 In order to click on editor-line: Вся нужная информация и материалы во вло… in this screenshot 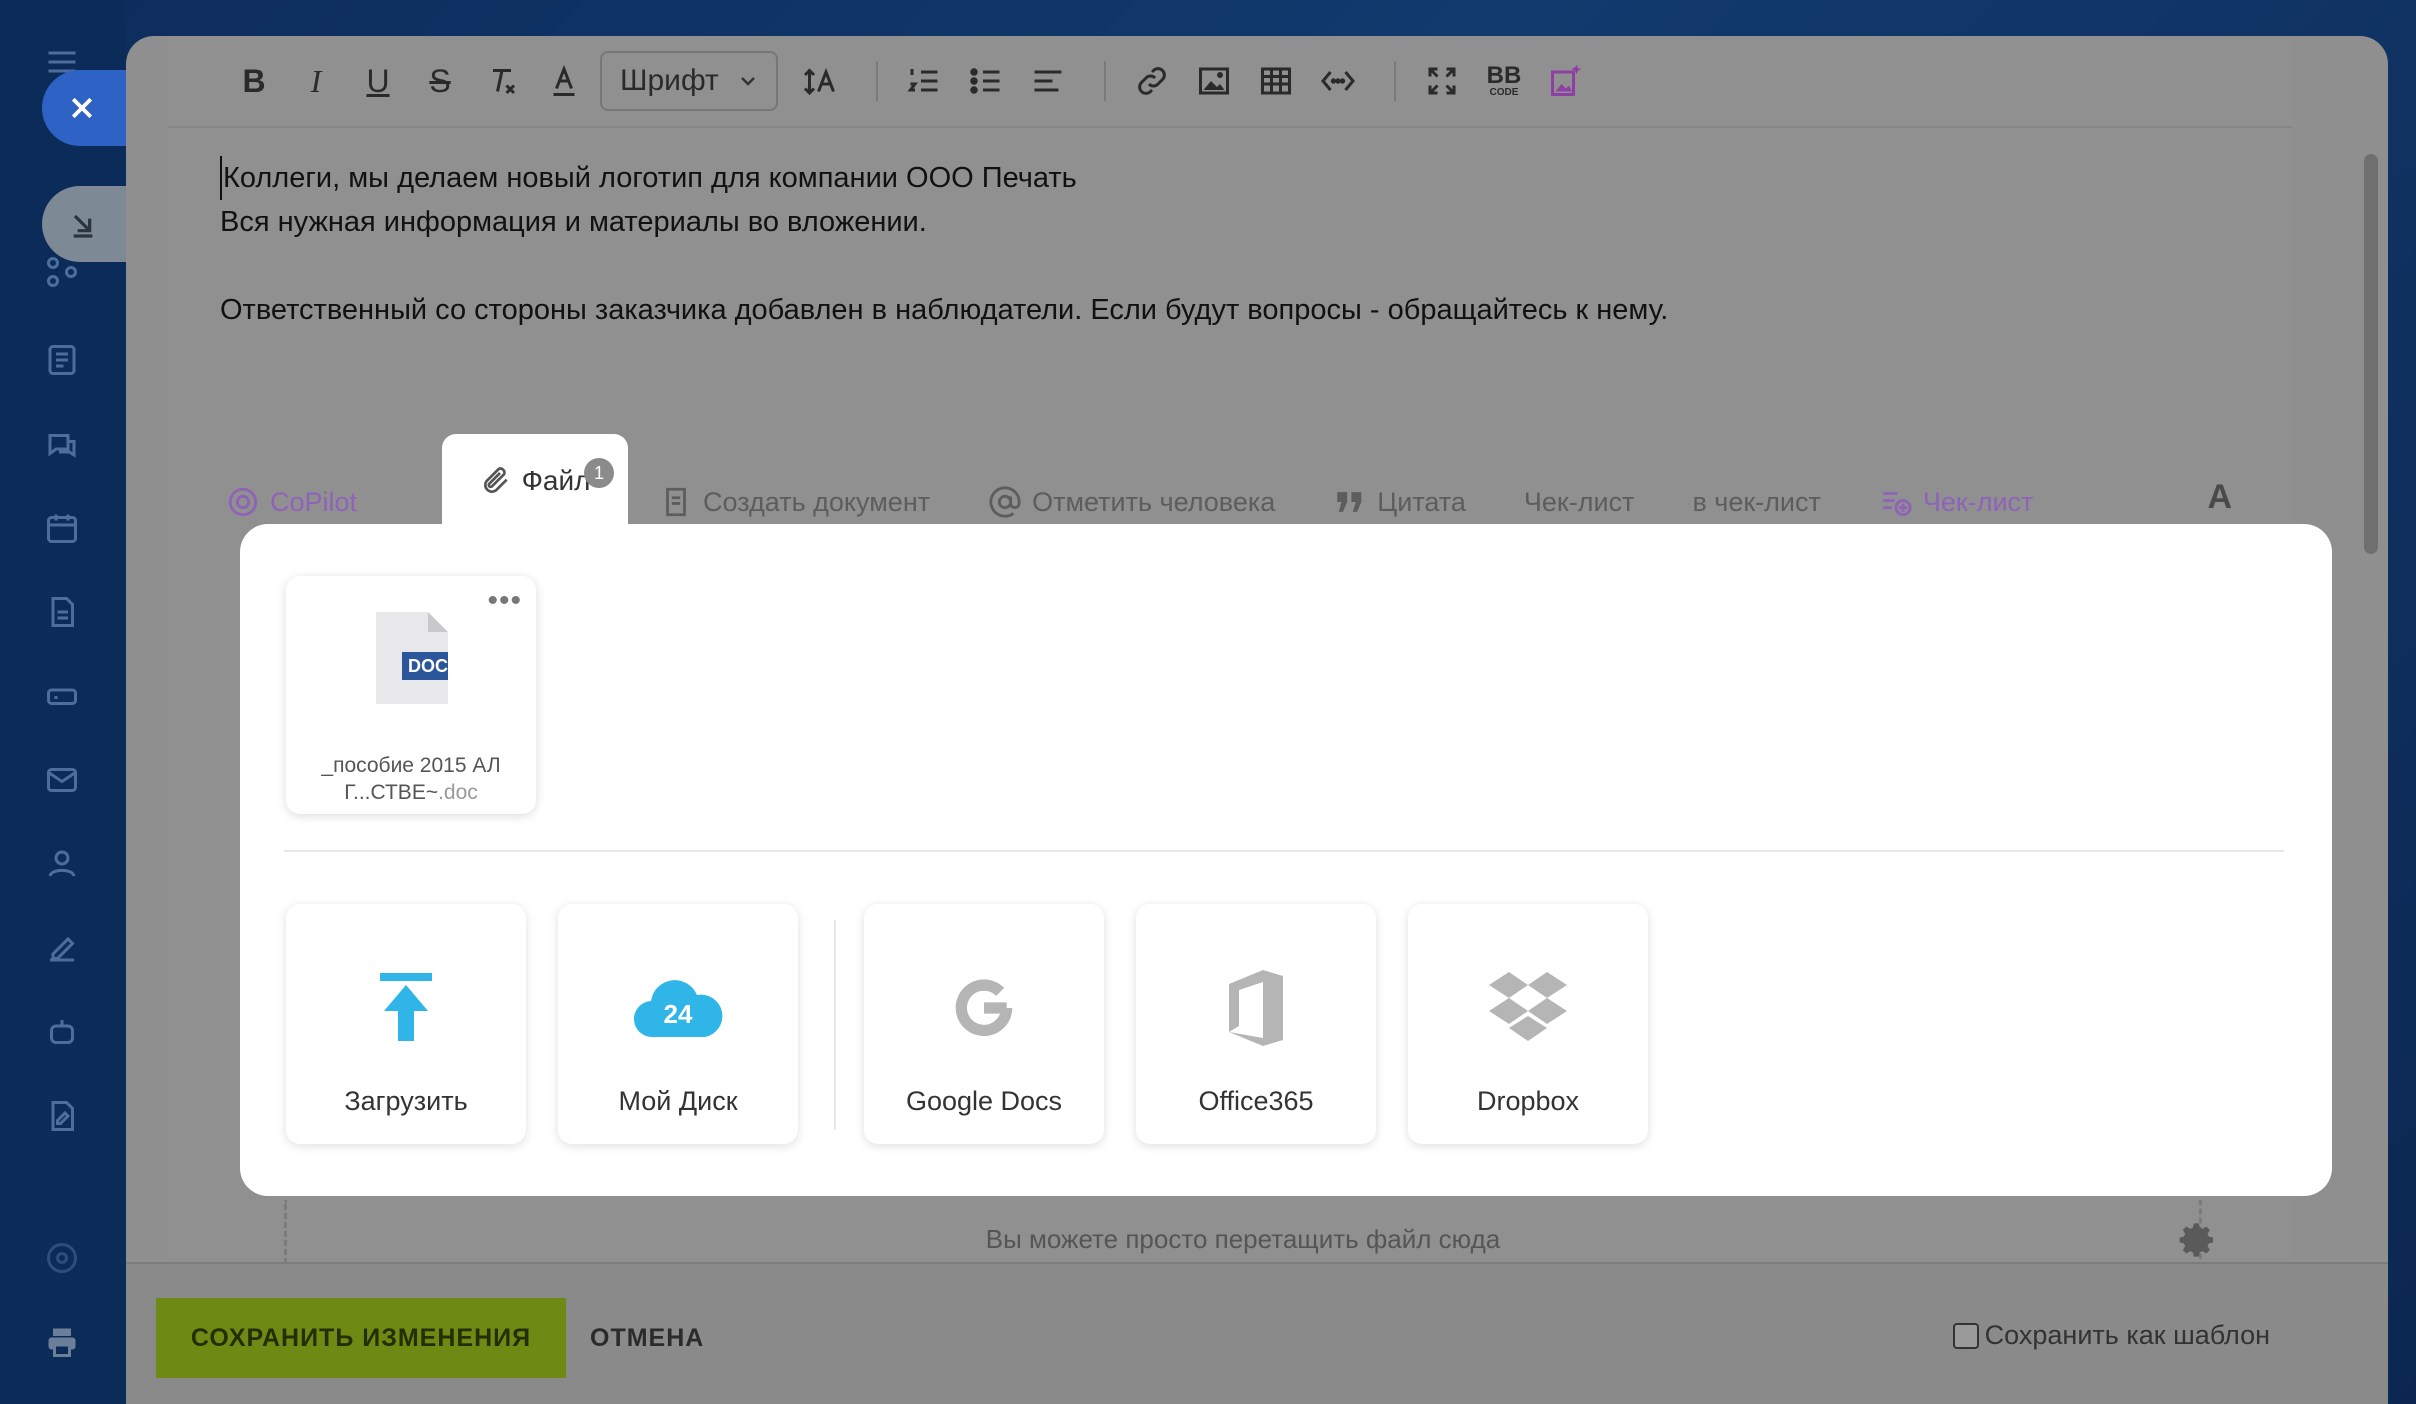, I will do `click(573, 222)`.